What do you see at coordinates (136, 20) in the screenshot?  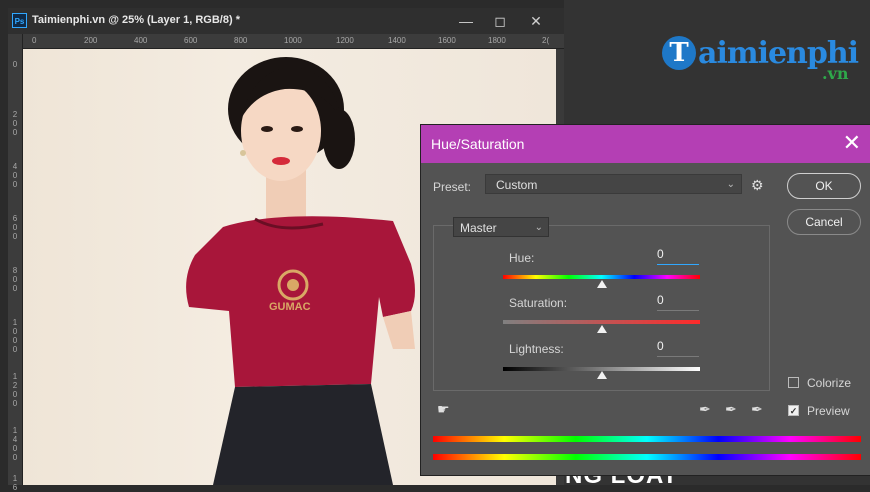 I see `document-title: Taimienphi.vn @ 25% (Layer 1, RGB/8) *` at bounding box center [136, 20].